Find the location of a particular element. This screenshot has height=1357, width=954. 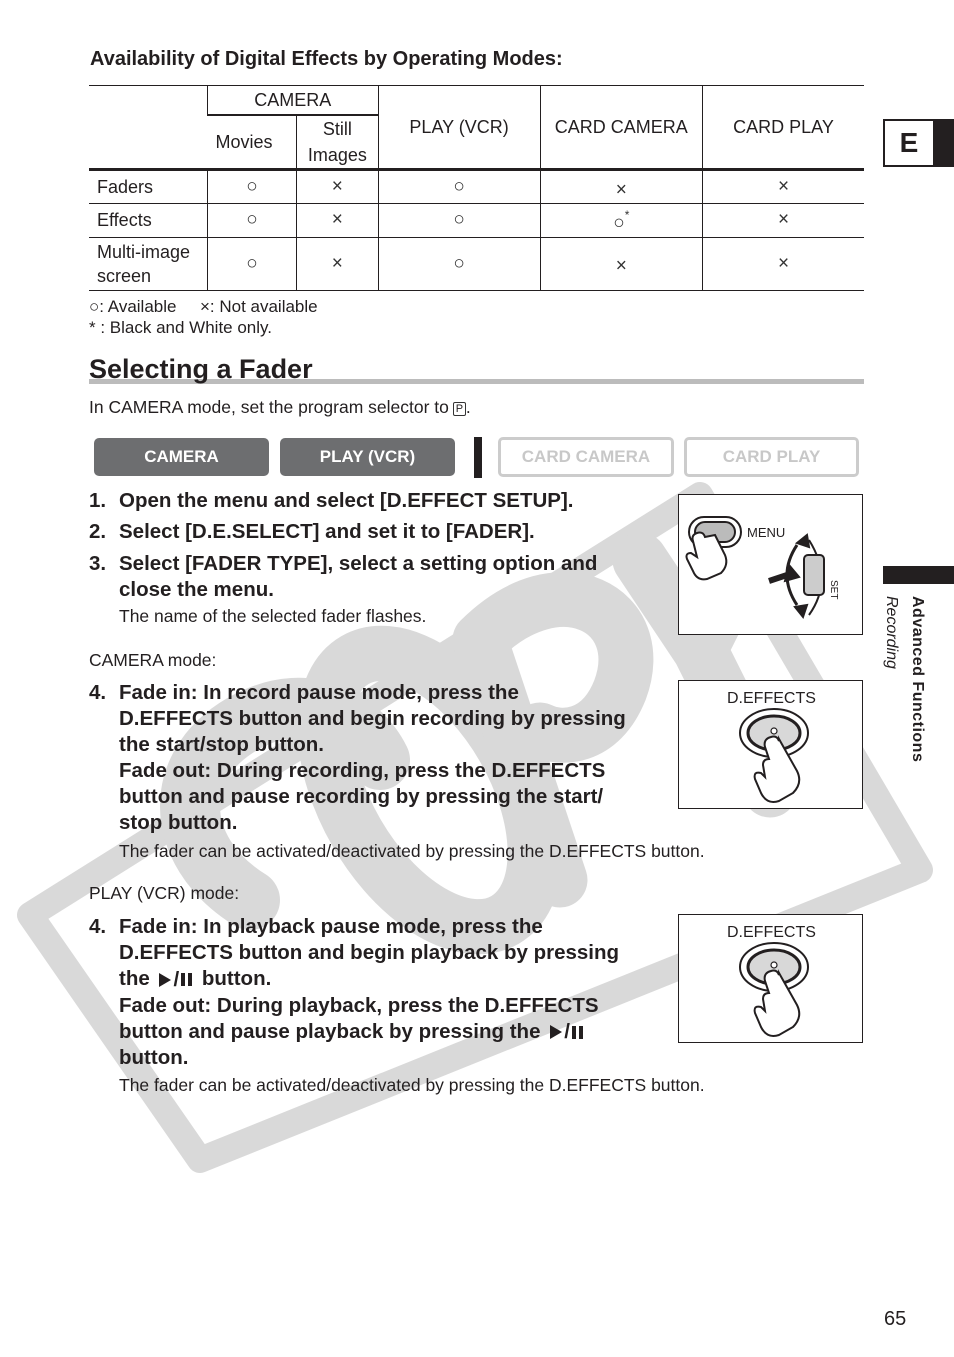

set-label: SET is located at coordinates (833, 589).